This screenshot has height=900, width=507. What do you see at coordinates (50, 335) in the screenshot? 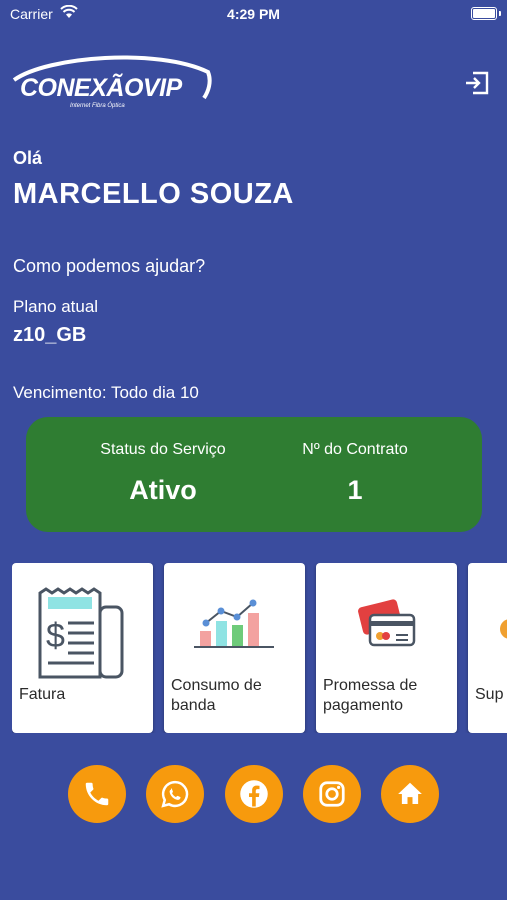
I see `plan-value: z10_GB` at bounding box center [50, 335].